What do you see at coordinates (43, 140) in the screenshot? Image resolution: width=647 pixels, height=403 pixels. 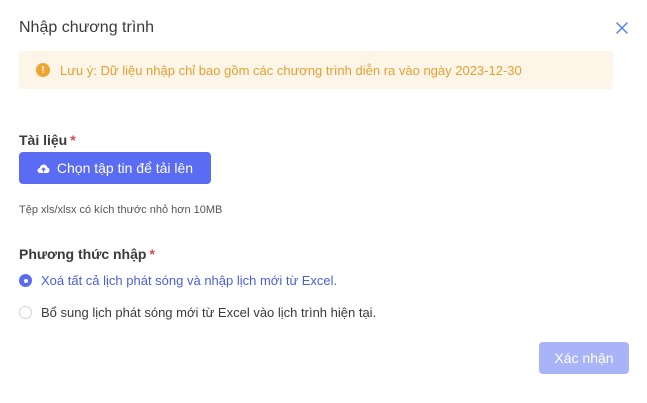 I see `document-label-text: Tài liệu` at bounding box center [43, 140].